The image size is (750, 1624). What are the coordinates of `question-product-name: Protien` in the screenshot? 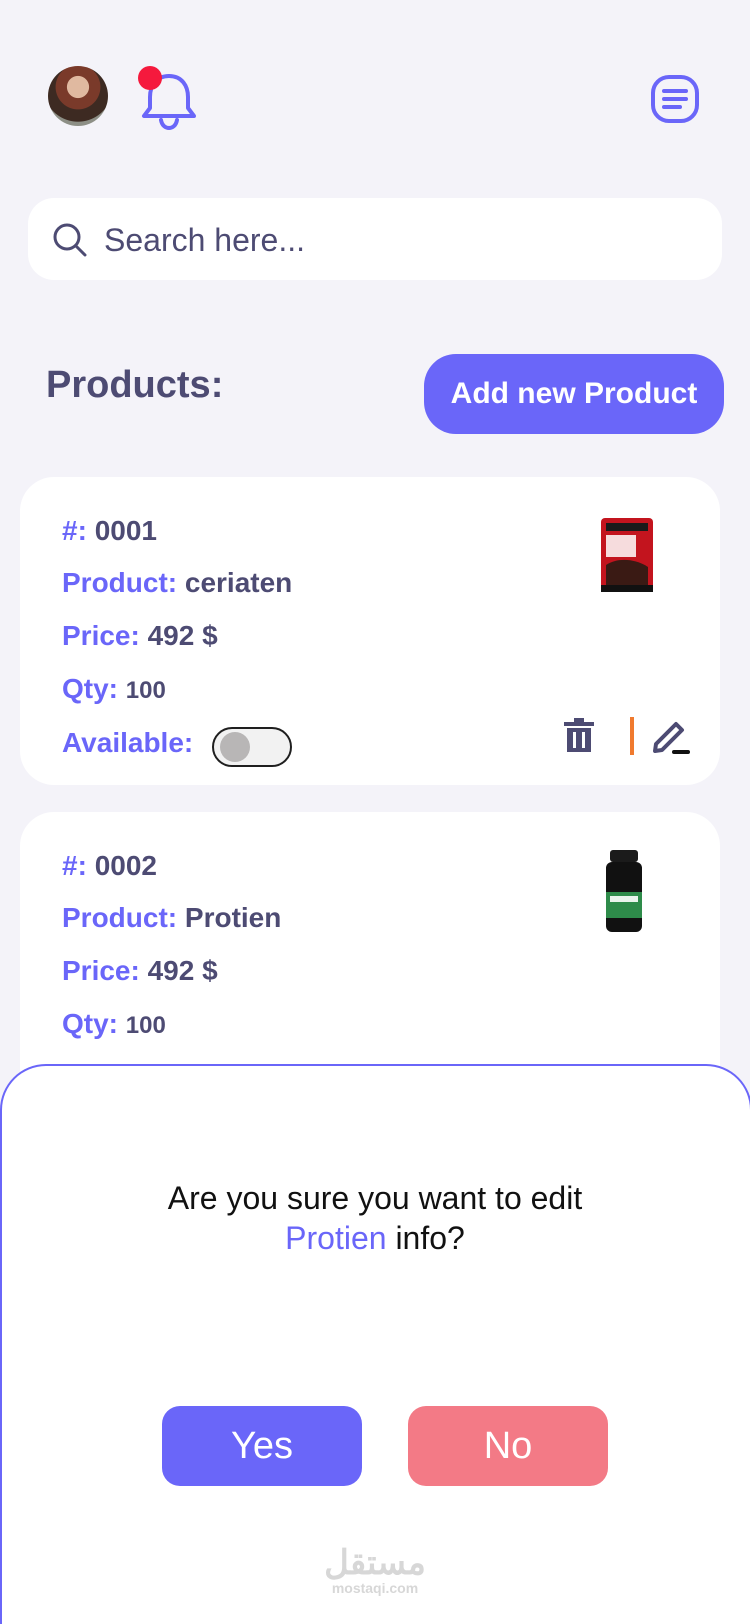 It's located at (336, 1238).